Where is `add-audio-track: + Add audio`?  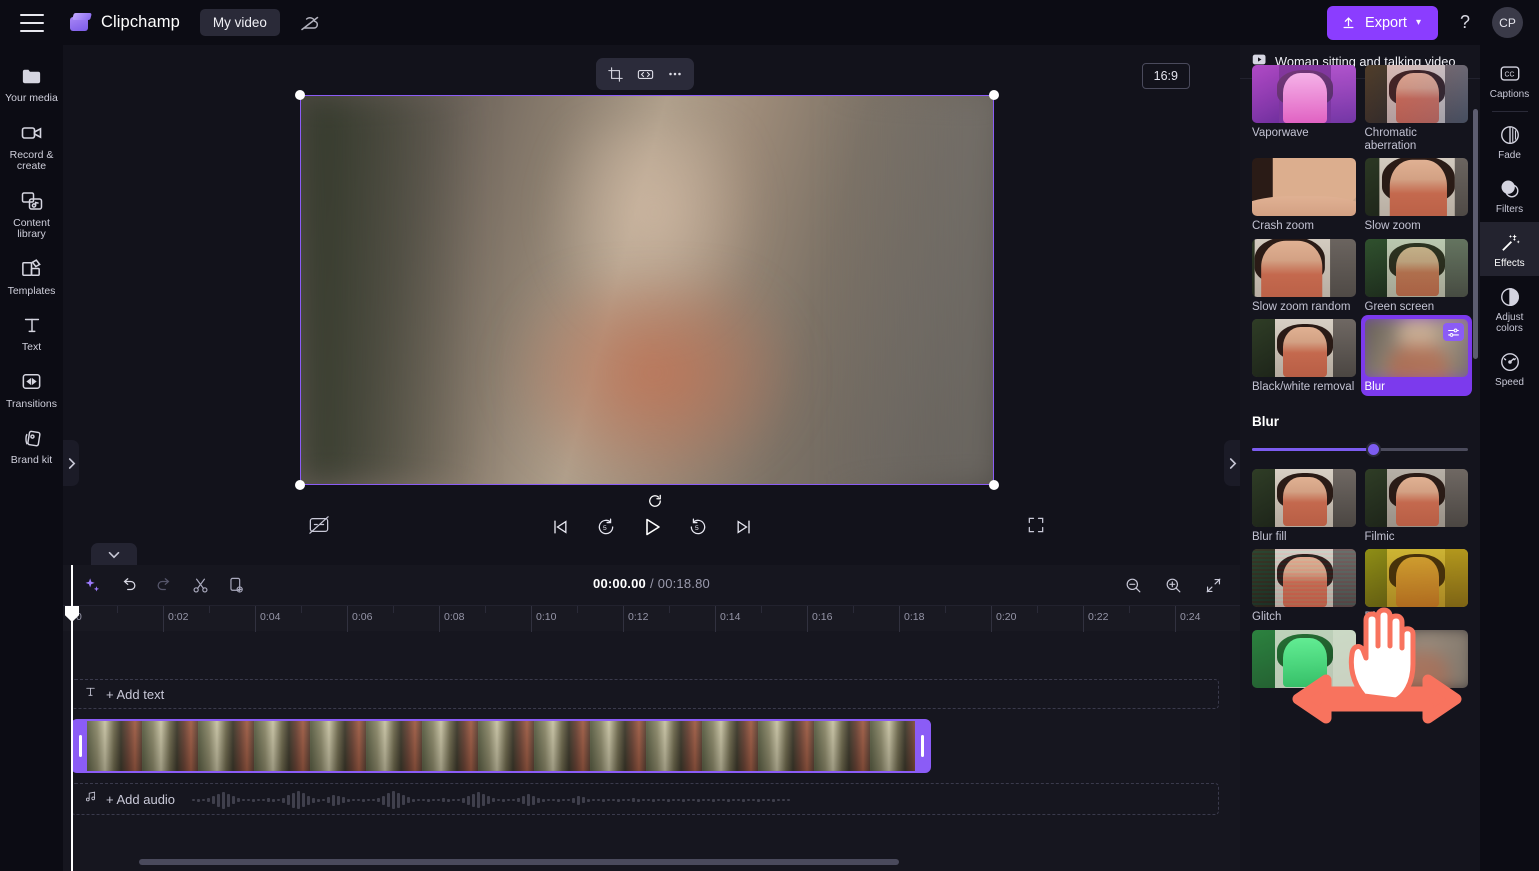 add-audio-track: + Add audio is located at coordinates (645, 799).